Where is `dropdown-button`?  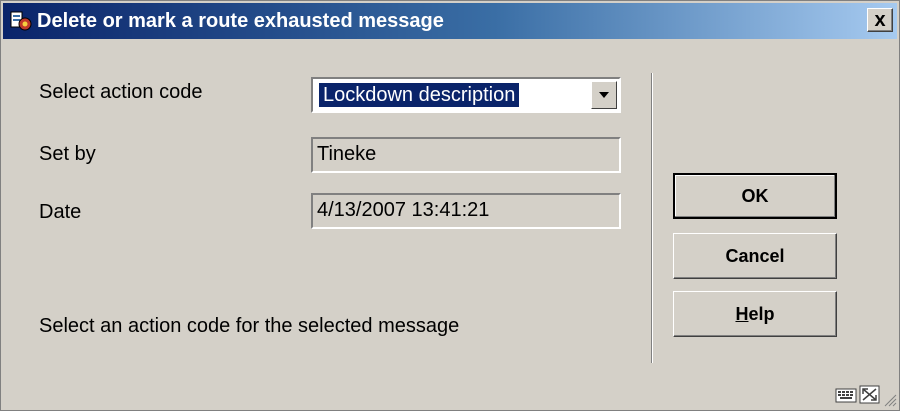
dropdown-button is located at coordinates (604, 95).